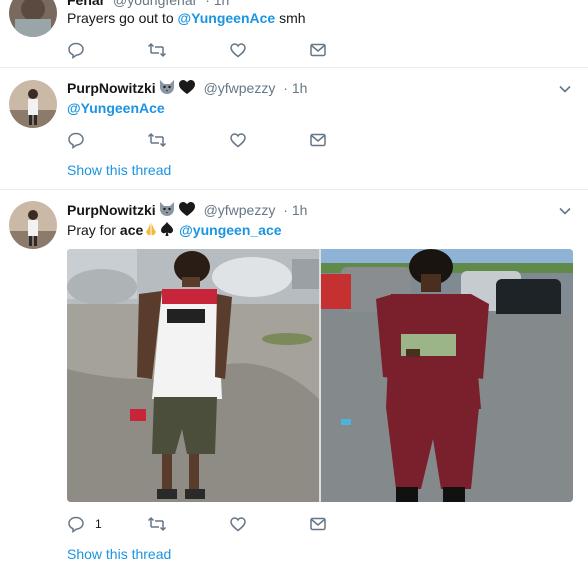 This screenshot has width=588, height=580. Describe the element at coordinates (151, 231) in the screenshot. I see `folded-hands-emoji` at that location.